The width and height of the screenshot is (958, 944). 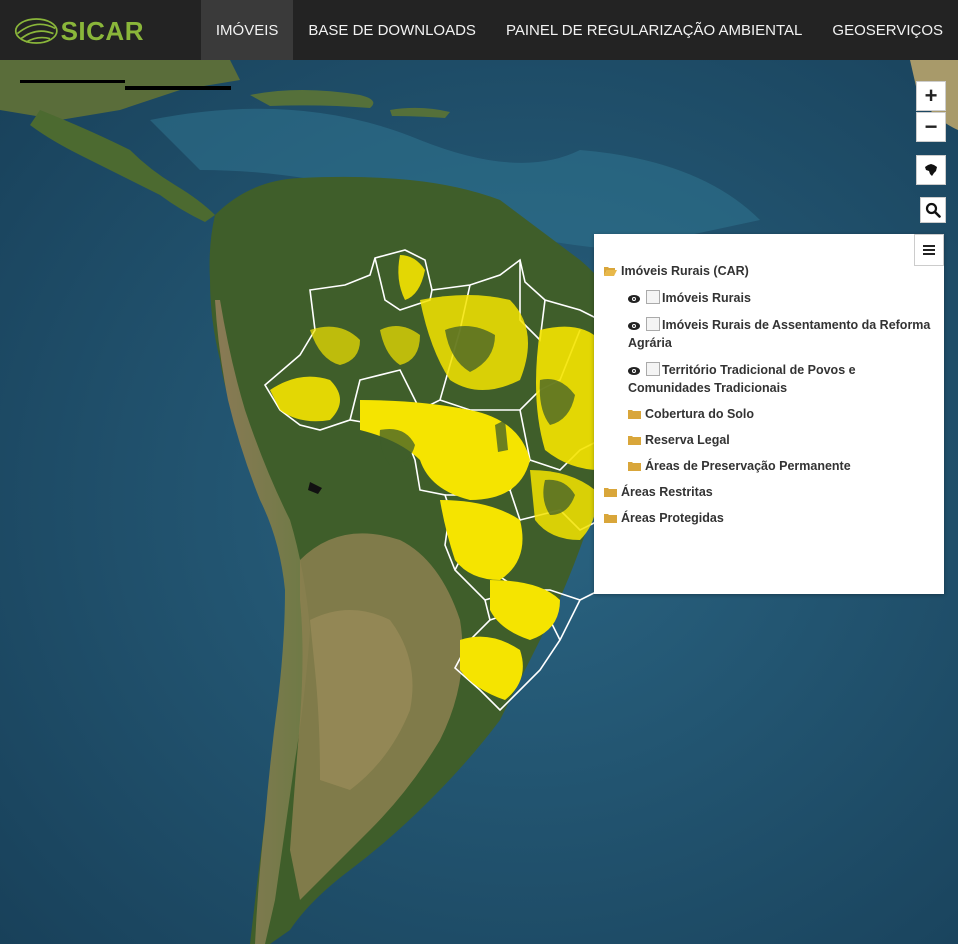 I want to click on brand-name: SICAR, so click(x=102, y=30).